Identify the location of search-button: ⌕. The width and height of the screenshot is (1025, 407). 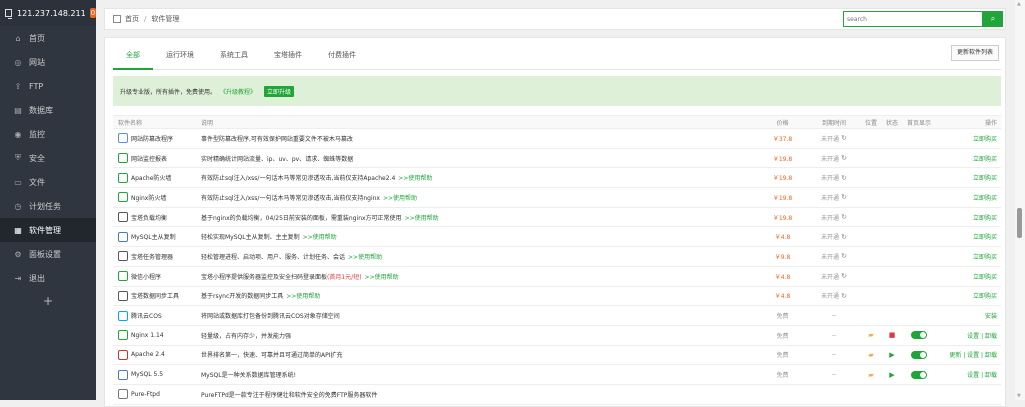
(993, 19).